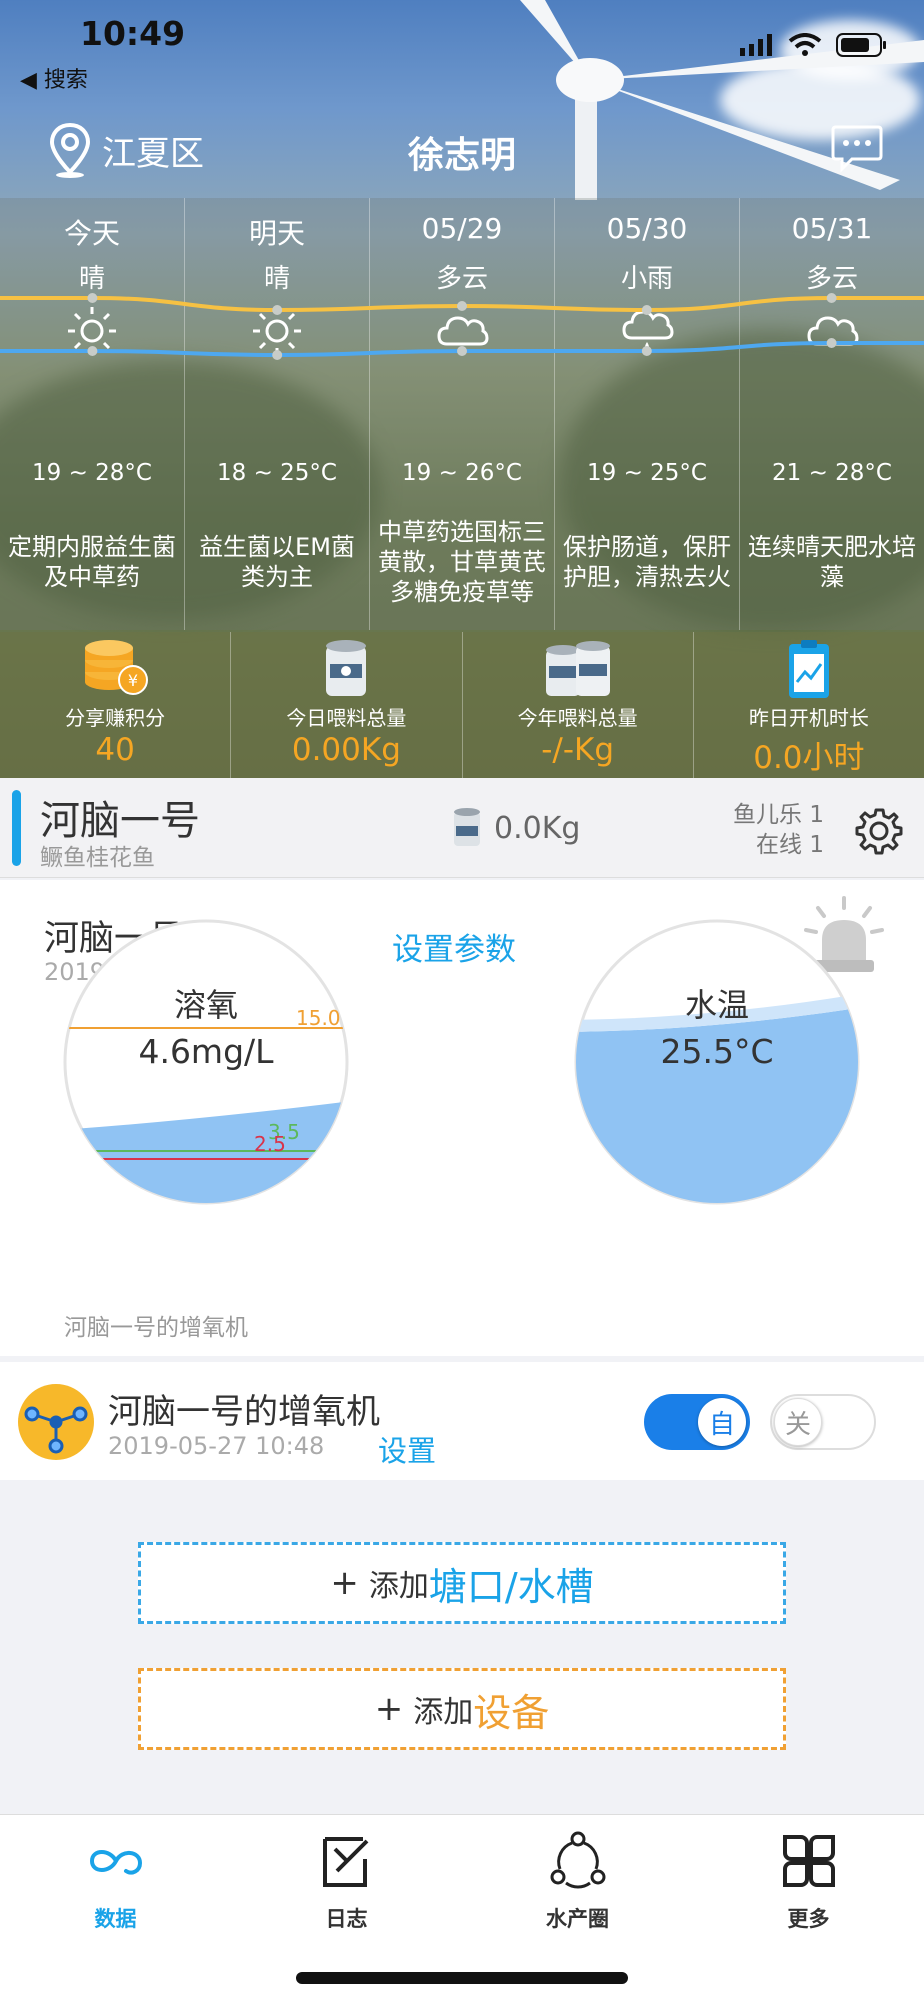  Describe the element at coordinates (116, 705) in the screenshot. I see `stat-share-points: ¥ 分享赚积分 40` at that location.